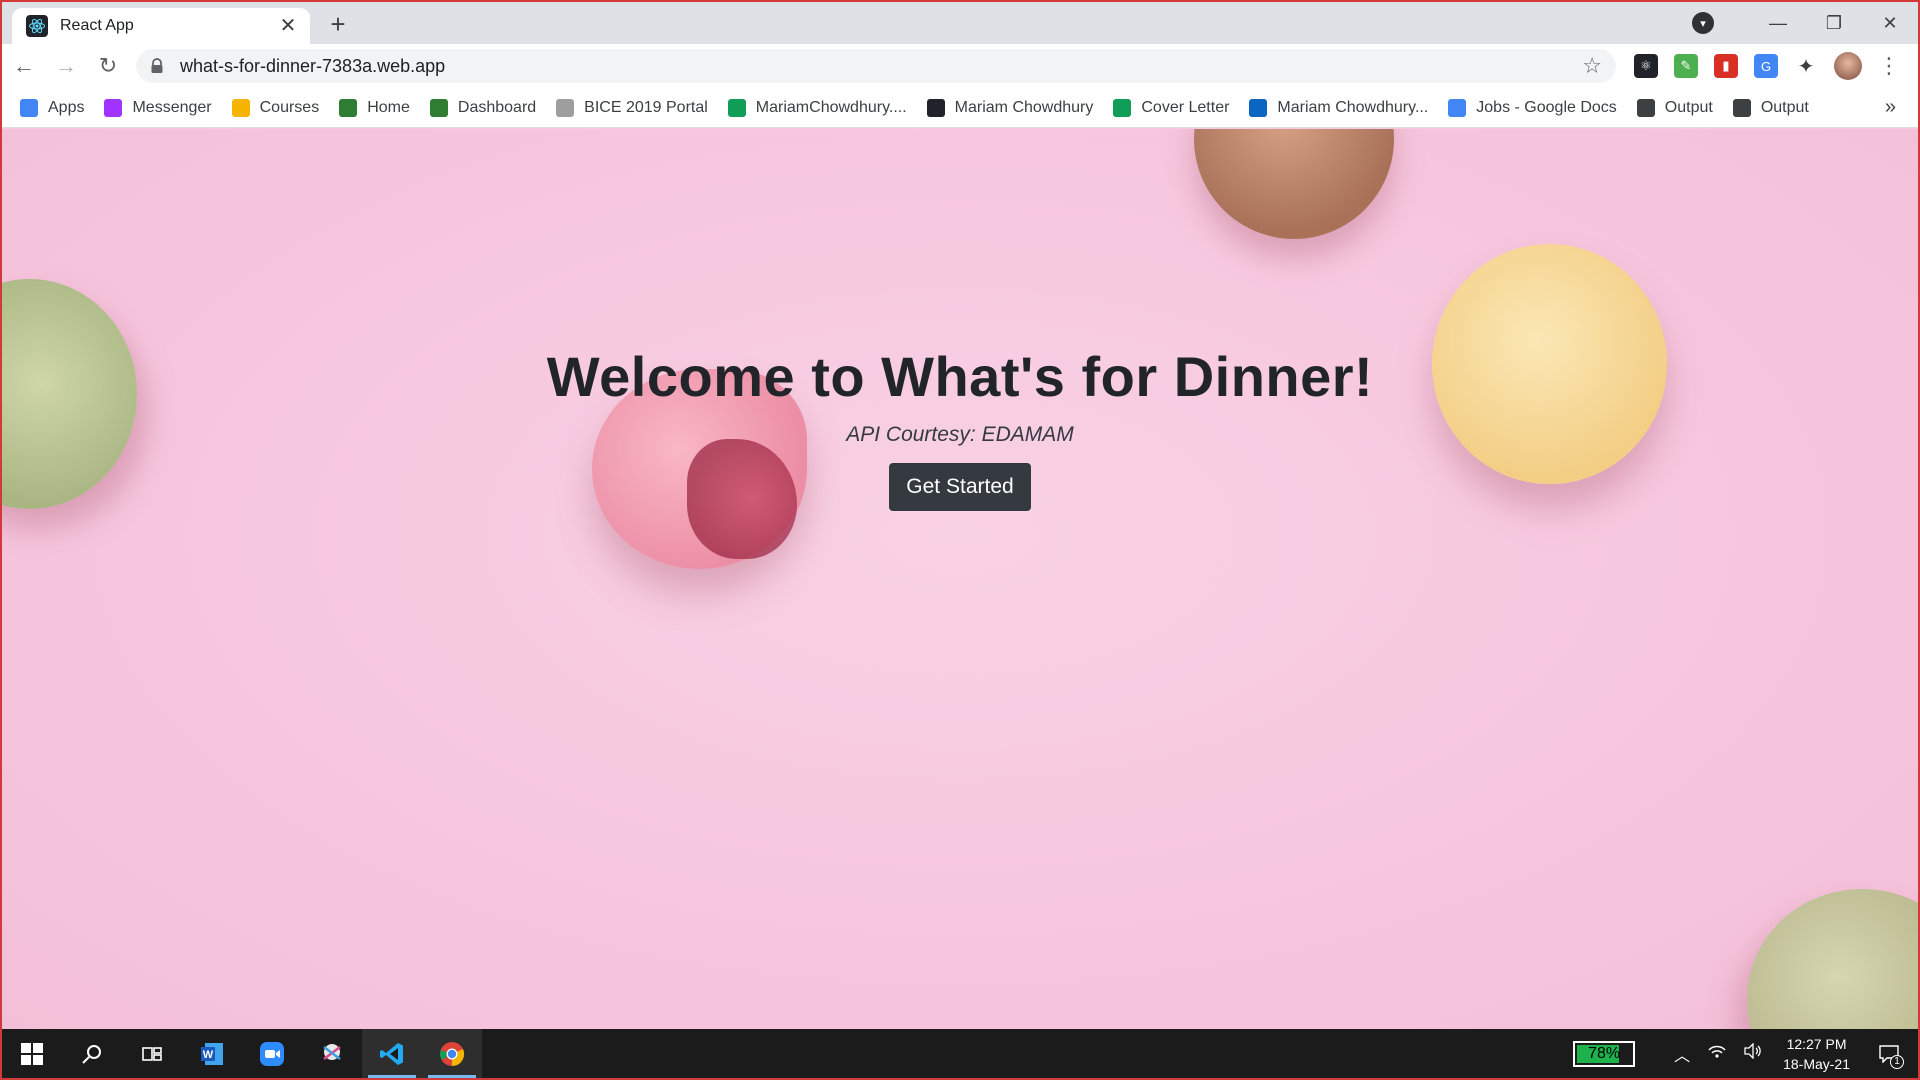  I want to click on api-credit-text: API Courtesy: EDAMAM, so click(960, 434).